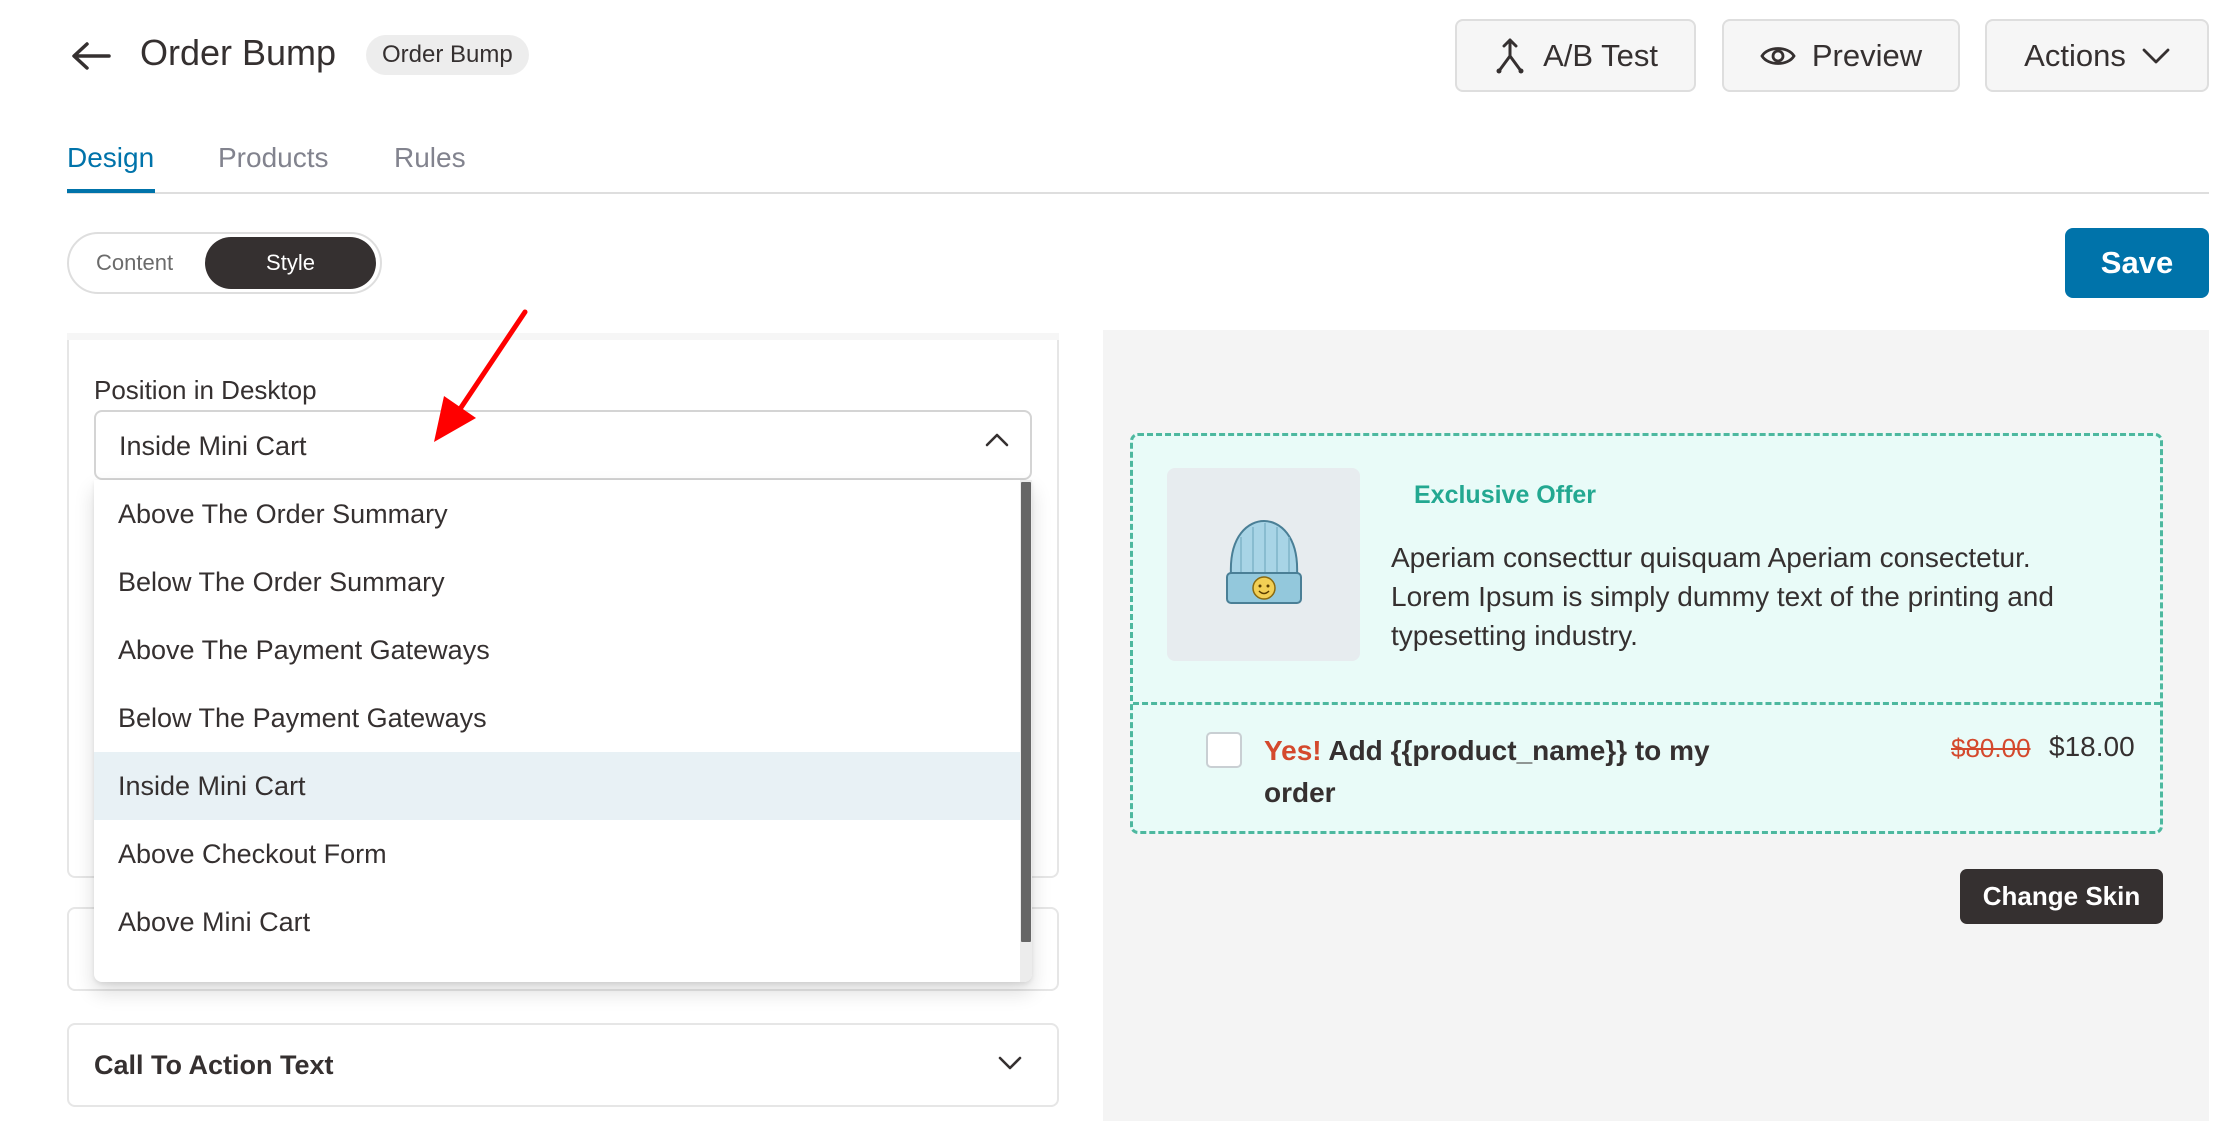 The height and width of the screenshot is (1121, 2213). What do you see at coordinates (1646, 703) in the screenshot?
I see `order-bump-divider` at bounding box center [1646, 703].